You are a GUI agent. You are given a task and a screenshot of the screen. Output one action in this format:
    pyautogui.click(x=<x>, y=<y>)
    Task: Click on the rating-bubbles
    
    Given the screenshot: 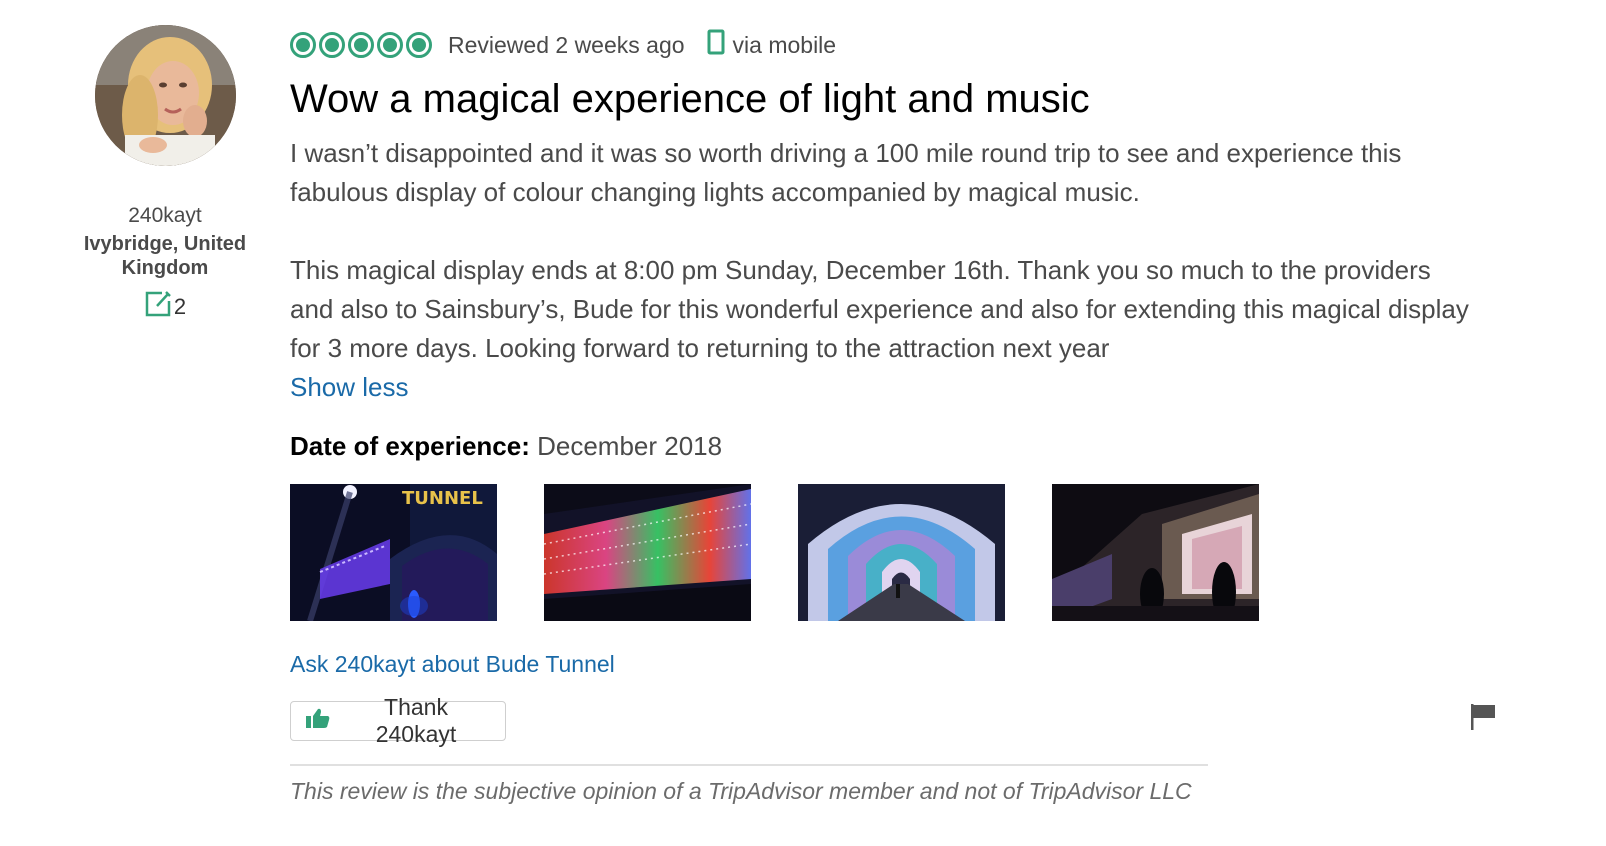 What is the action you would take?
    pyautogui.click(x=361, y=45)
    